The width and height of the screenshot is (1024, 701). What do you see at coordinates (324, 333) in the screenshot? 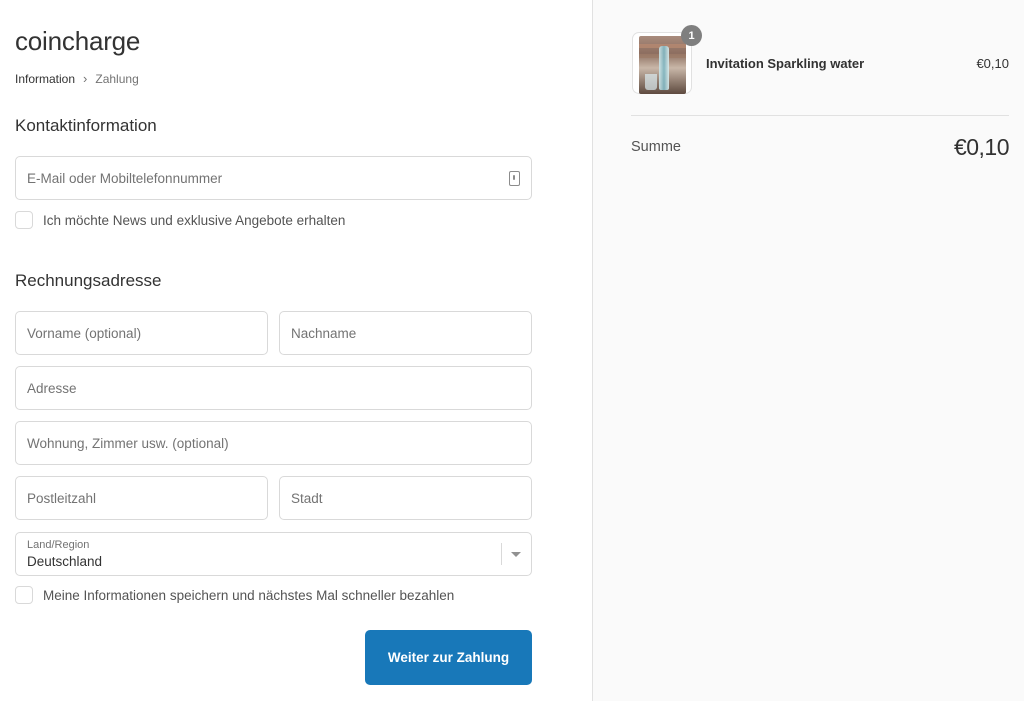
I see `last-name-placeholder: Nachname` at bounding box center [324, 333].